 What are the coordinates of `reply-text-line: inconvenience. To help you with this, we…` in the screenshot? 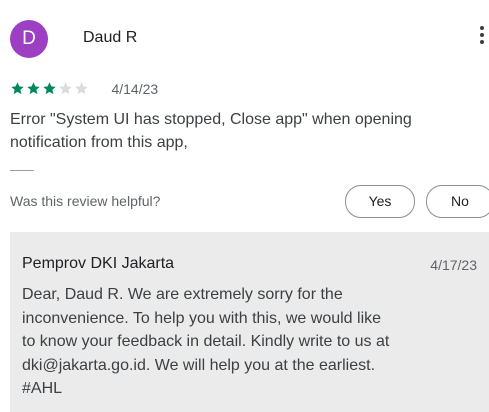 It's located at (202, 318).